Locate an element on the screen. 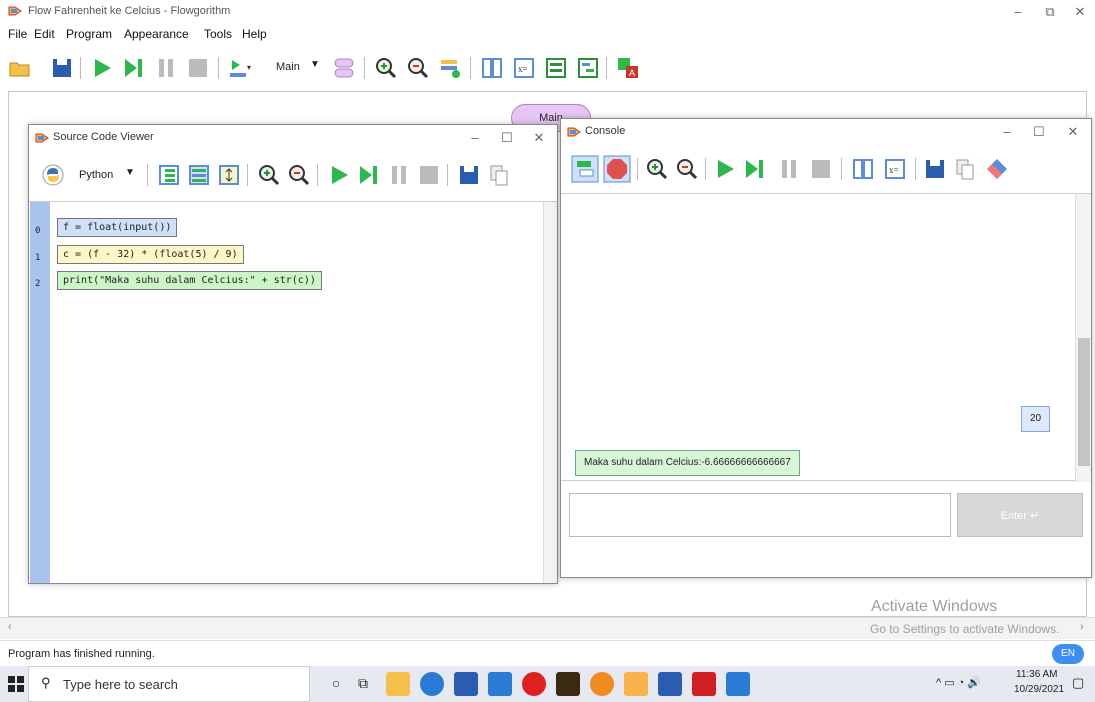 This screenshot has height=702, width=1095. language-select: Python is located at coordinates (96, 175).